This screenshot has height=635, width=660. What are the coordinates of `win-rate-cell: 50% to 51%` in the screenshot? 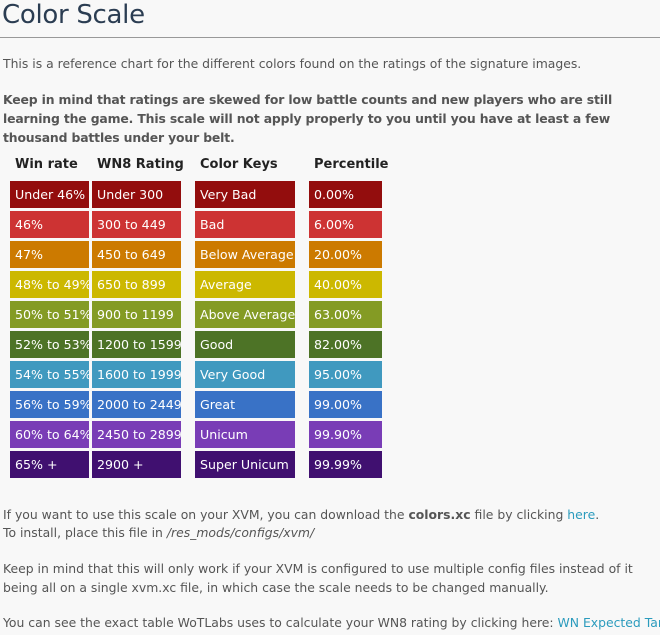 It's located at (49, 314).